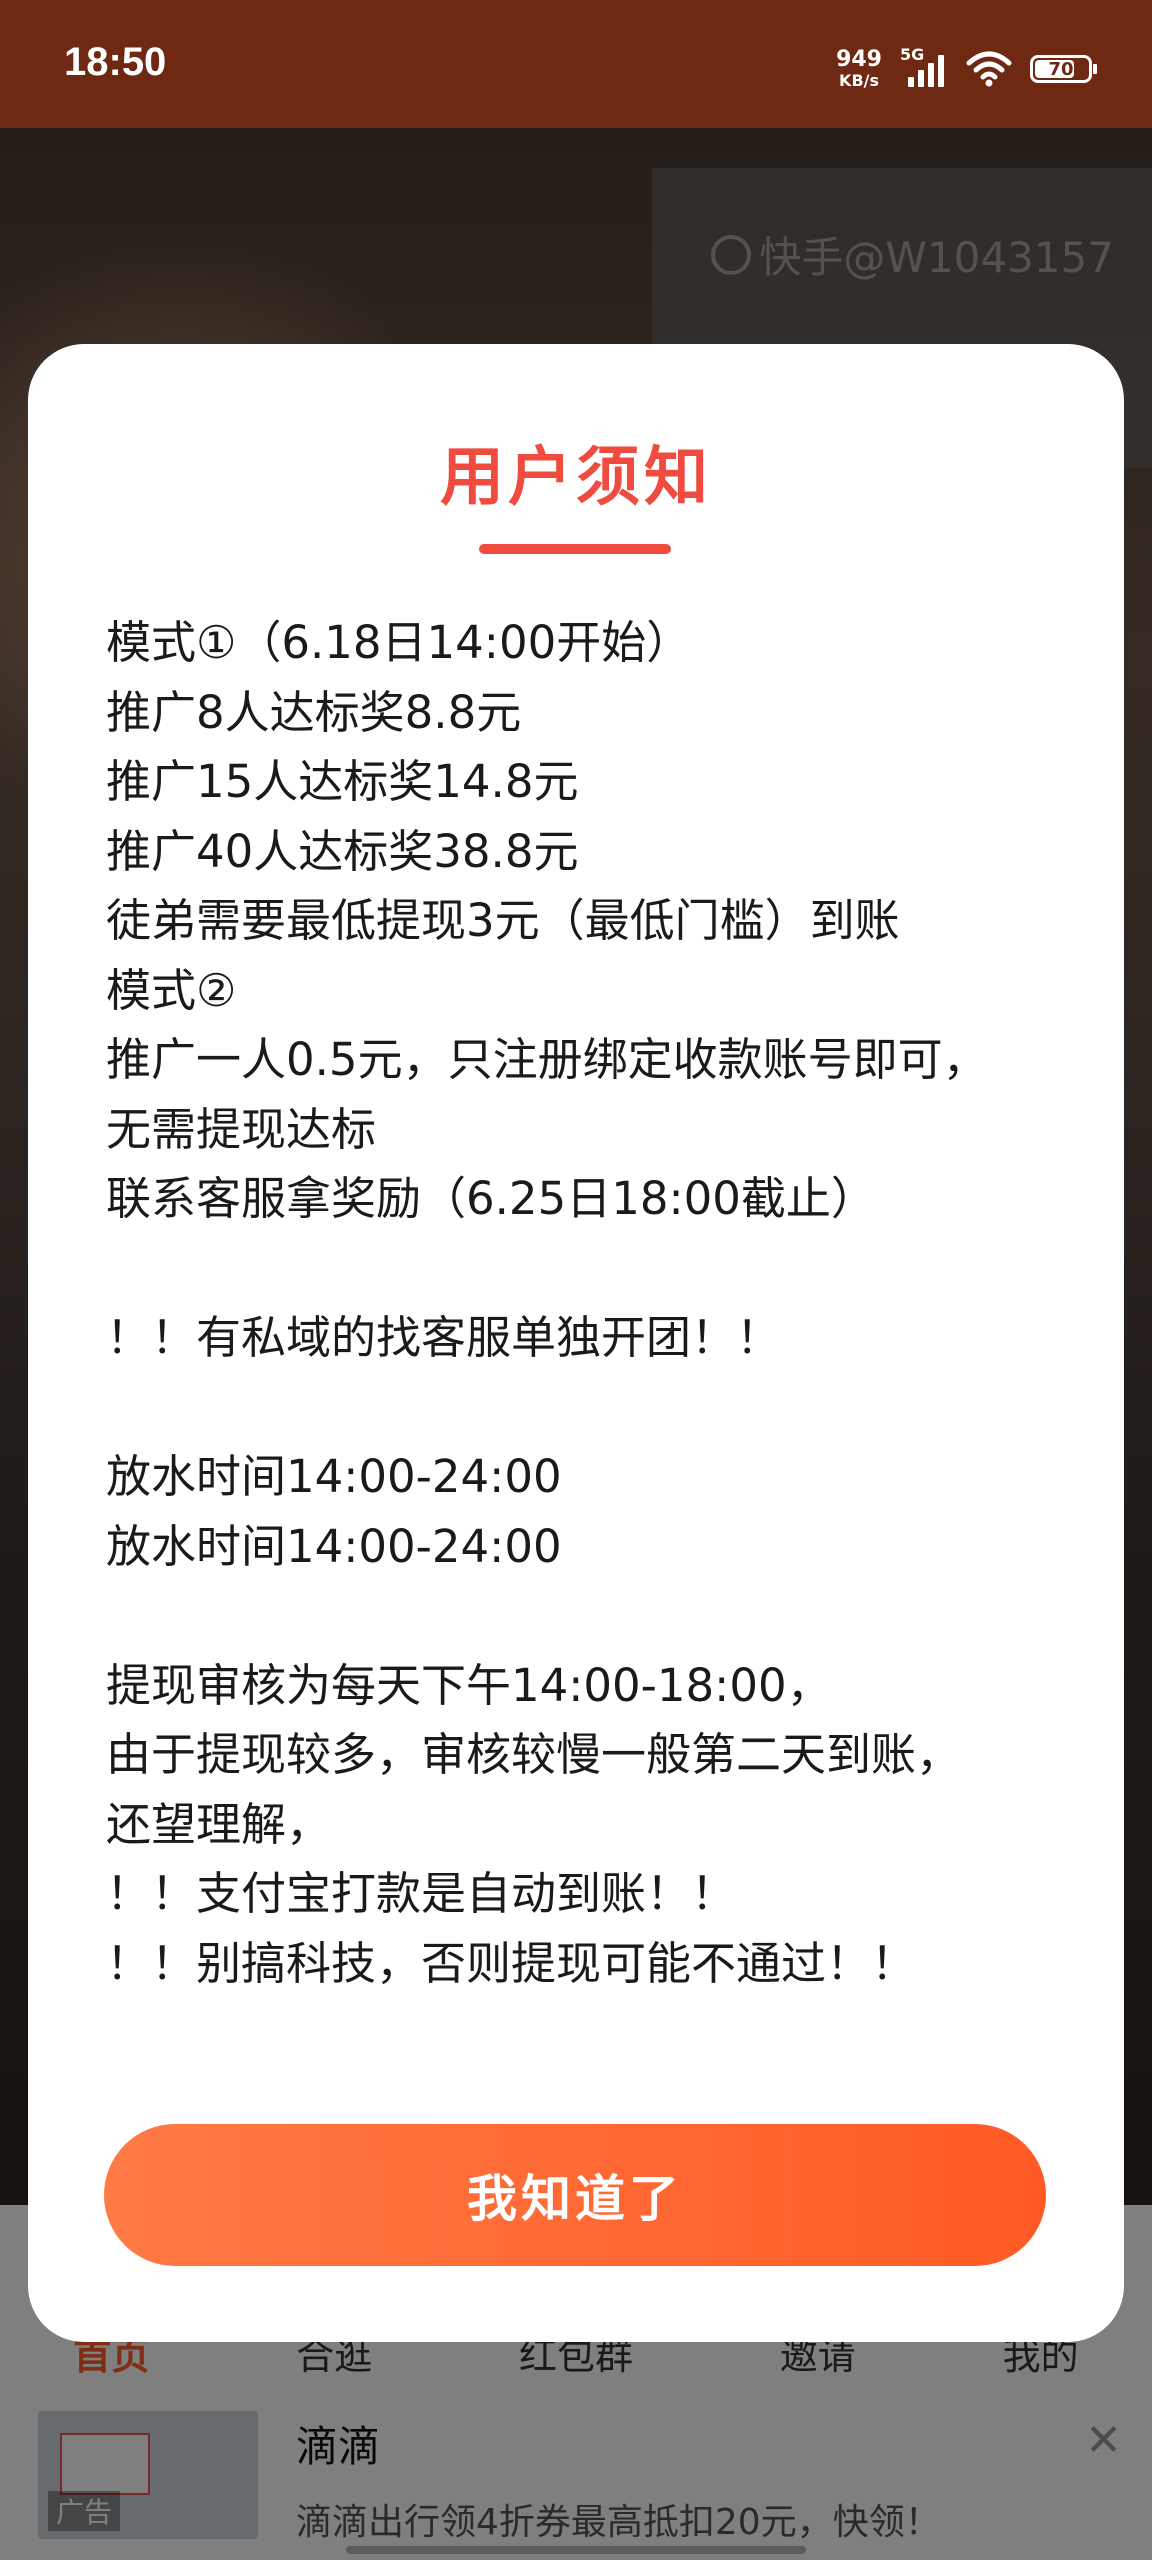  I want to click on battery-icon: 70, so click(1063, 69).